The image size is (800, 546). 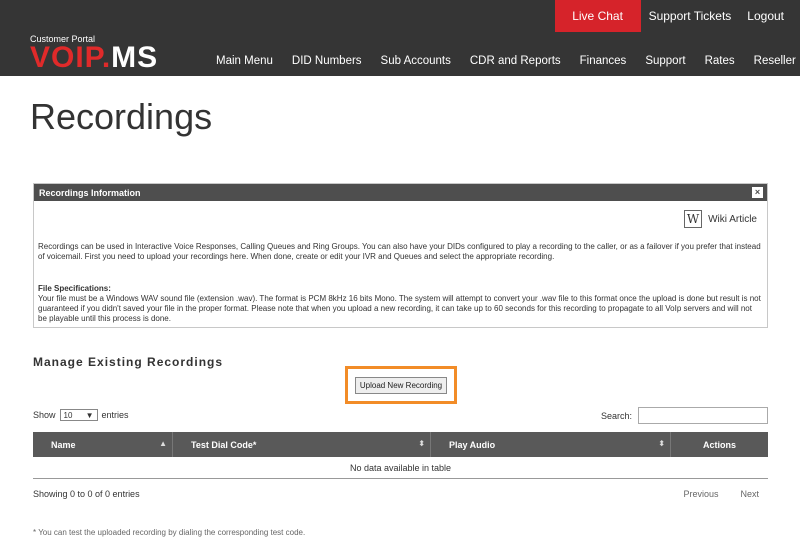 I want to click on nav-reseller: Reseller, so click(x=775, y=61).